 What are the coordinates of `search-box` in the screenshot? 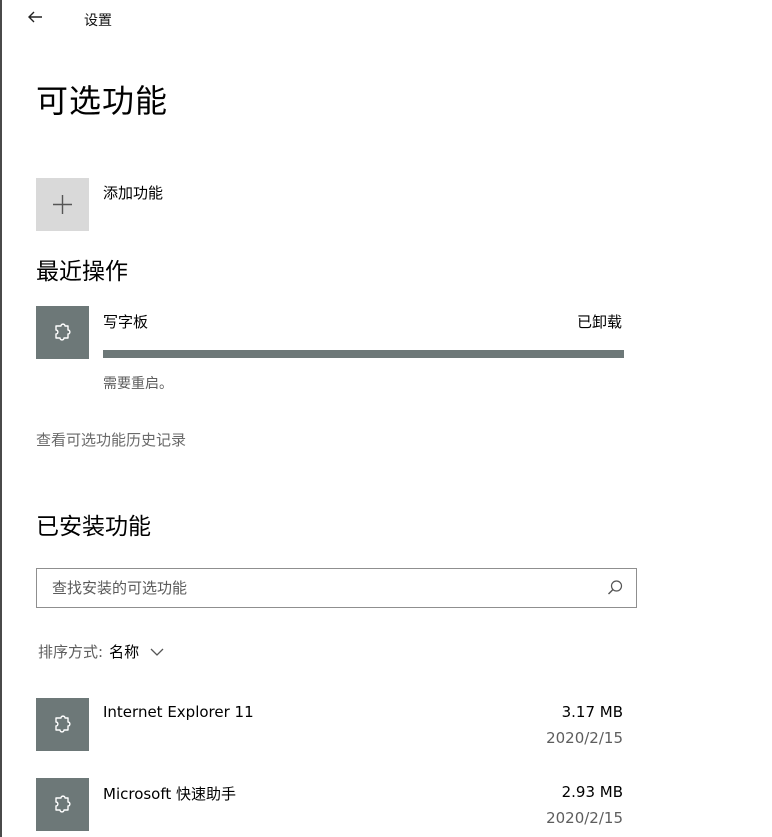 It's located at (336, 588).